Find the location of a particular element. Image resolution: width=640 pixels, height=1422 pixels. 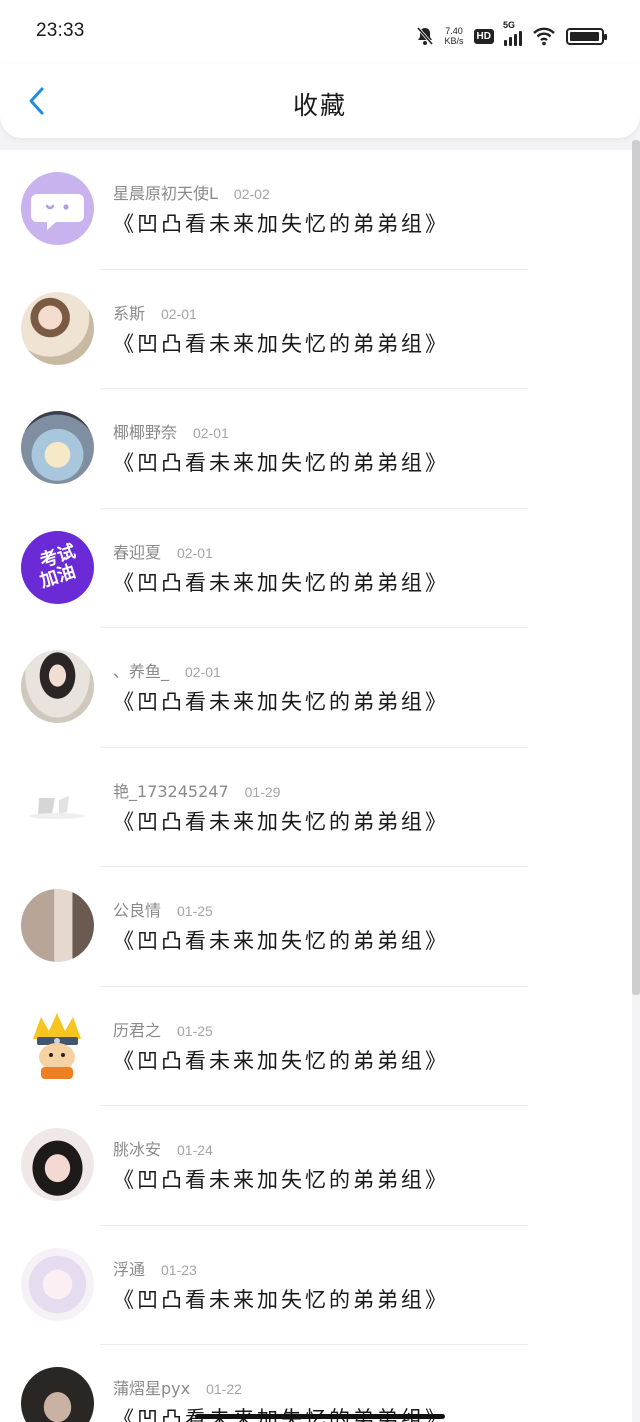

signal-icon: 5G is located at coordinates (512, 33).